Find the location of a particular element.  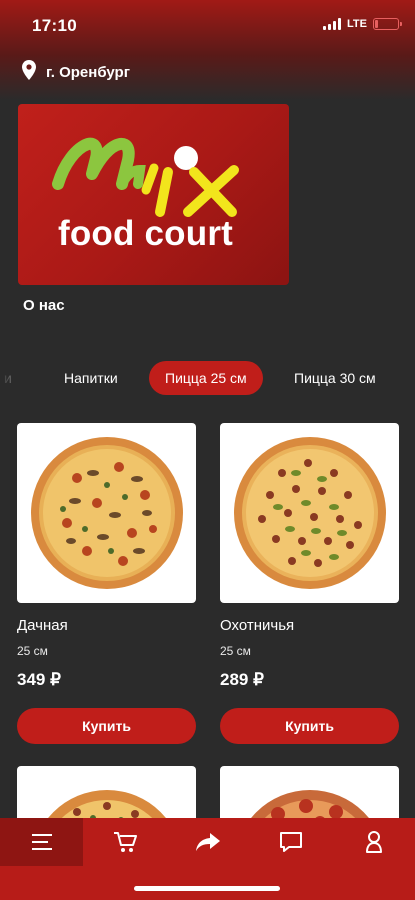

category-tabs: и Напитки Пицца 25 см Пицца 30 см is located at coordinates (207, 378).